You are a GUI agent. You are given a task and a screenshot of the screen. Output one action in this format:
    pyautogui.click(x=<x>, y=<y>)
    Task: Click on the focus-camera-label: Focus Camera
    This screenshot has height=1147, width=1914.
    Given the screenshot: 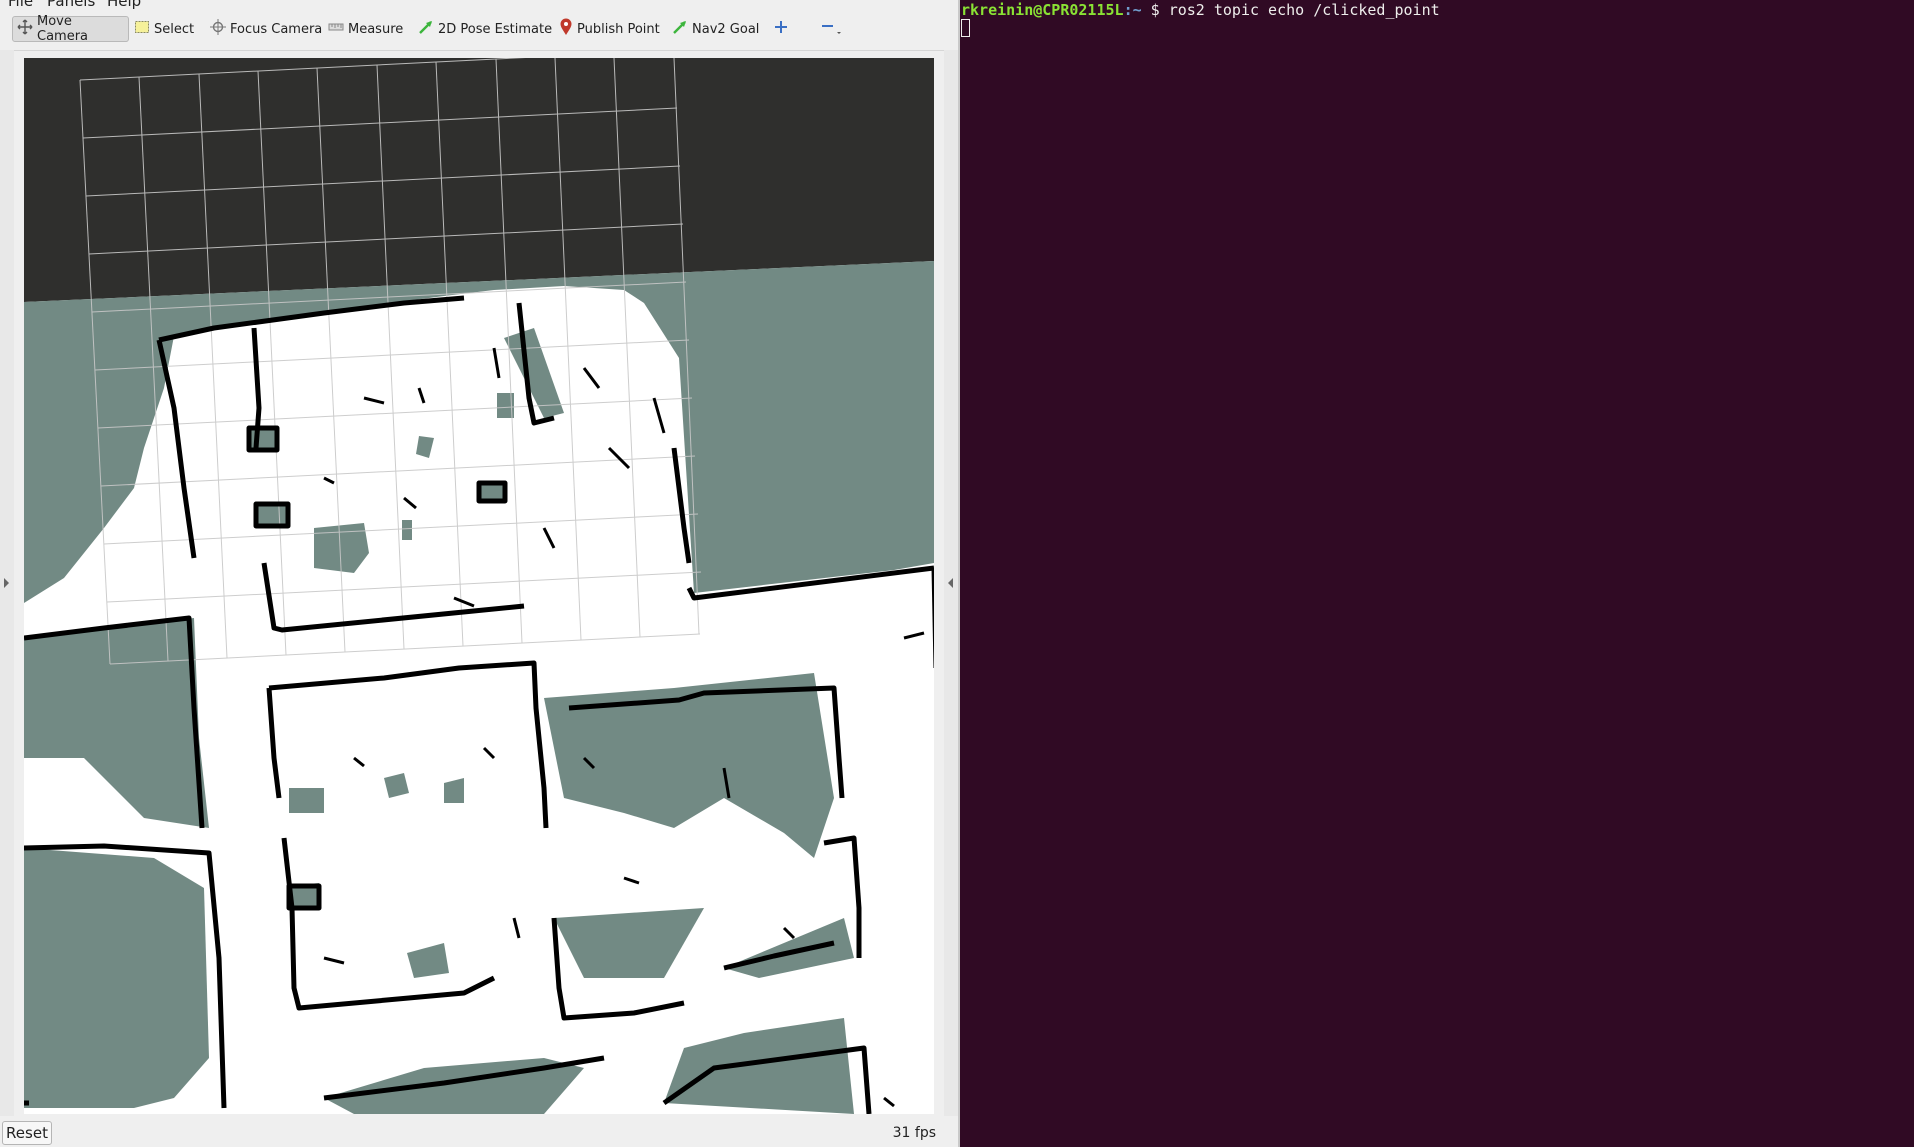 What is the action you would take?
    pyautogui.click(x=276, y=29)
    